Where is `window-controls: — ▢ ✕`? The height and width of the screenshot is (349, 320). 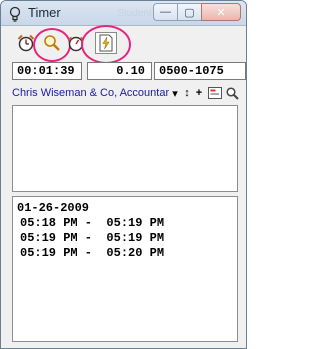 window-controls: — ▢ ✕ is located at coordinates (197, 12).